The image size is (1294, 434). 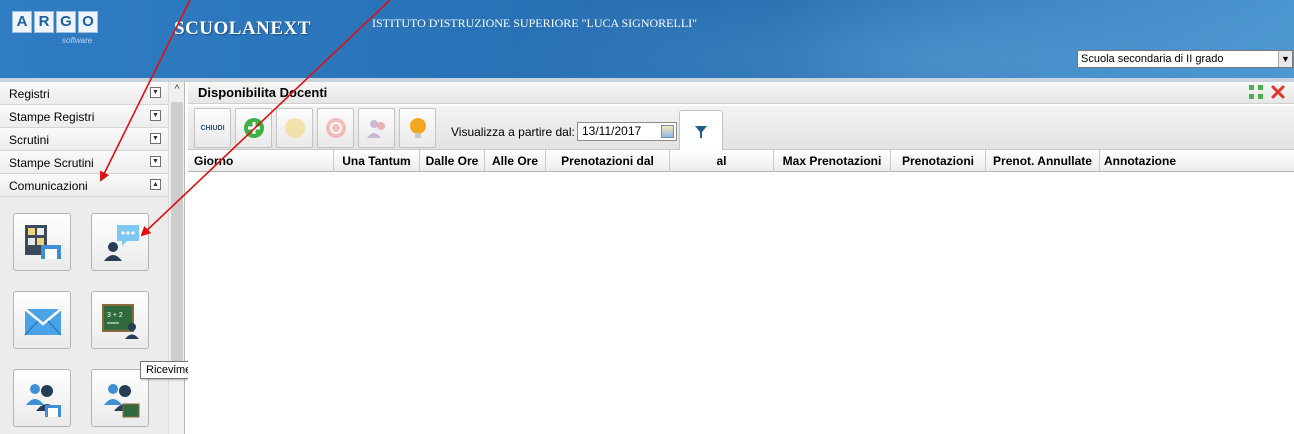 I want to click on delete-icon, so click(x=336, y=128).